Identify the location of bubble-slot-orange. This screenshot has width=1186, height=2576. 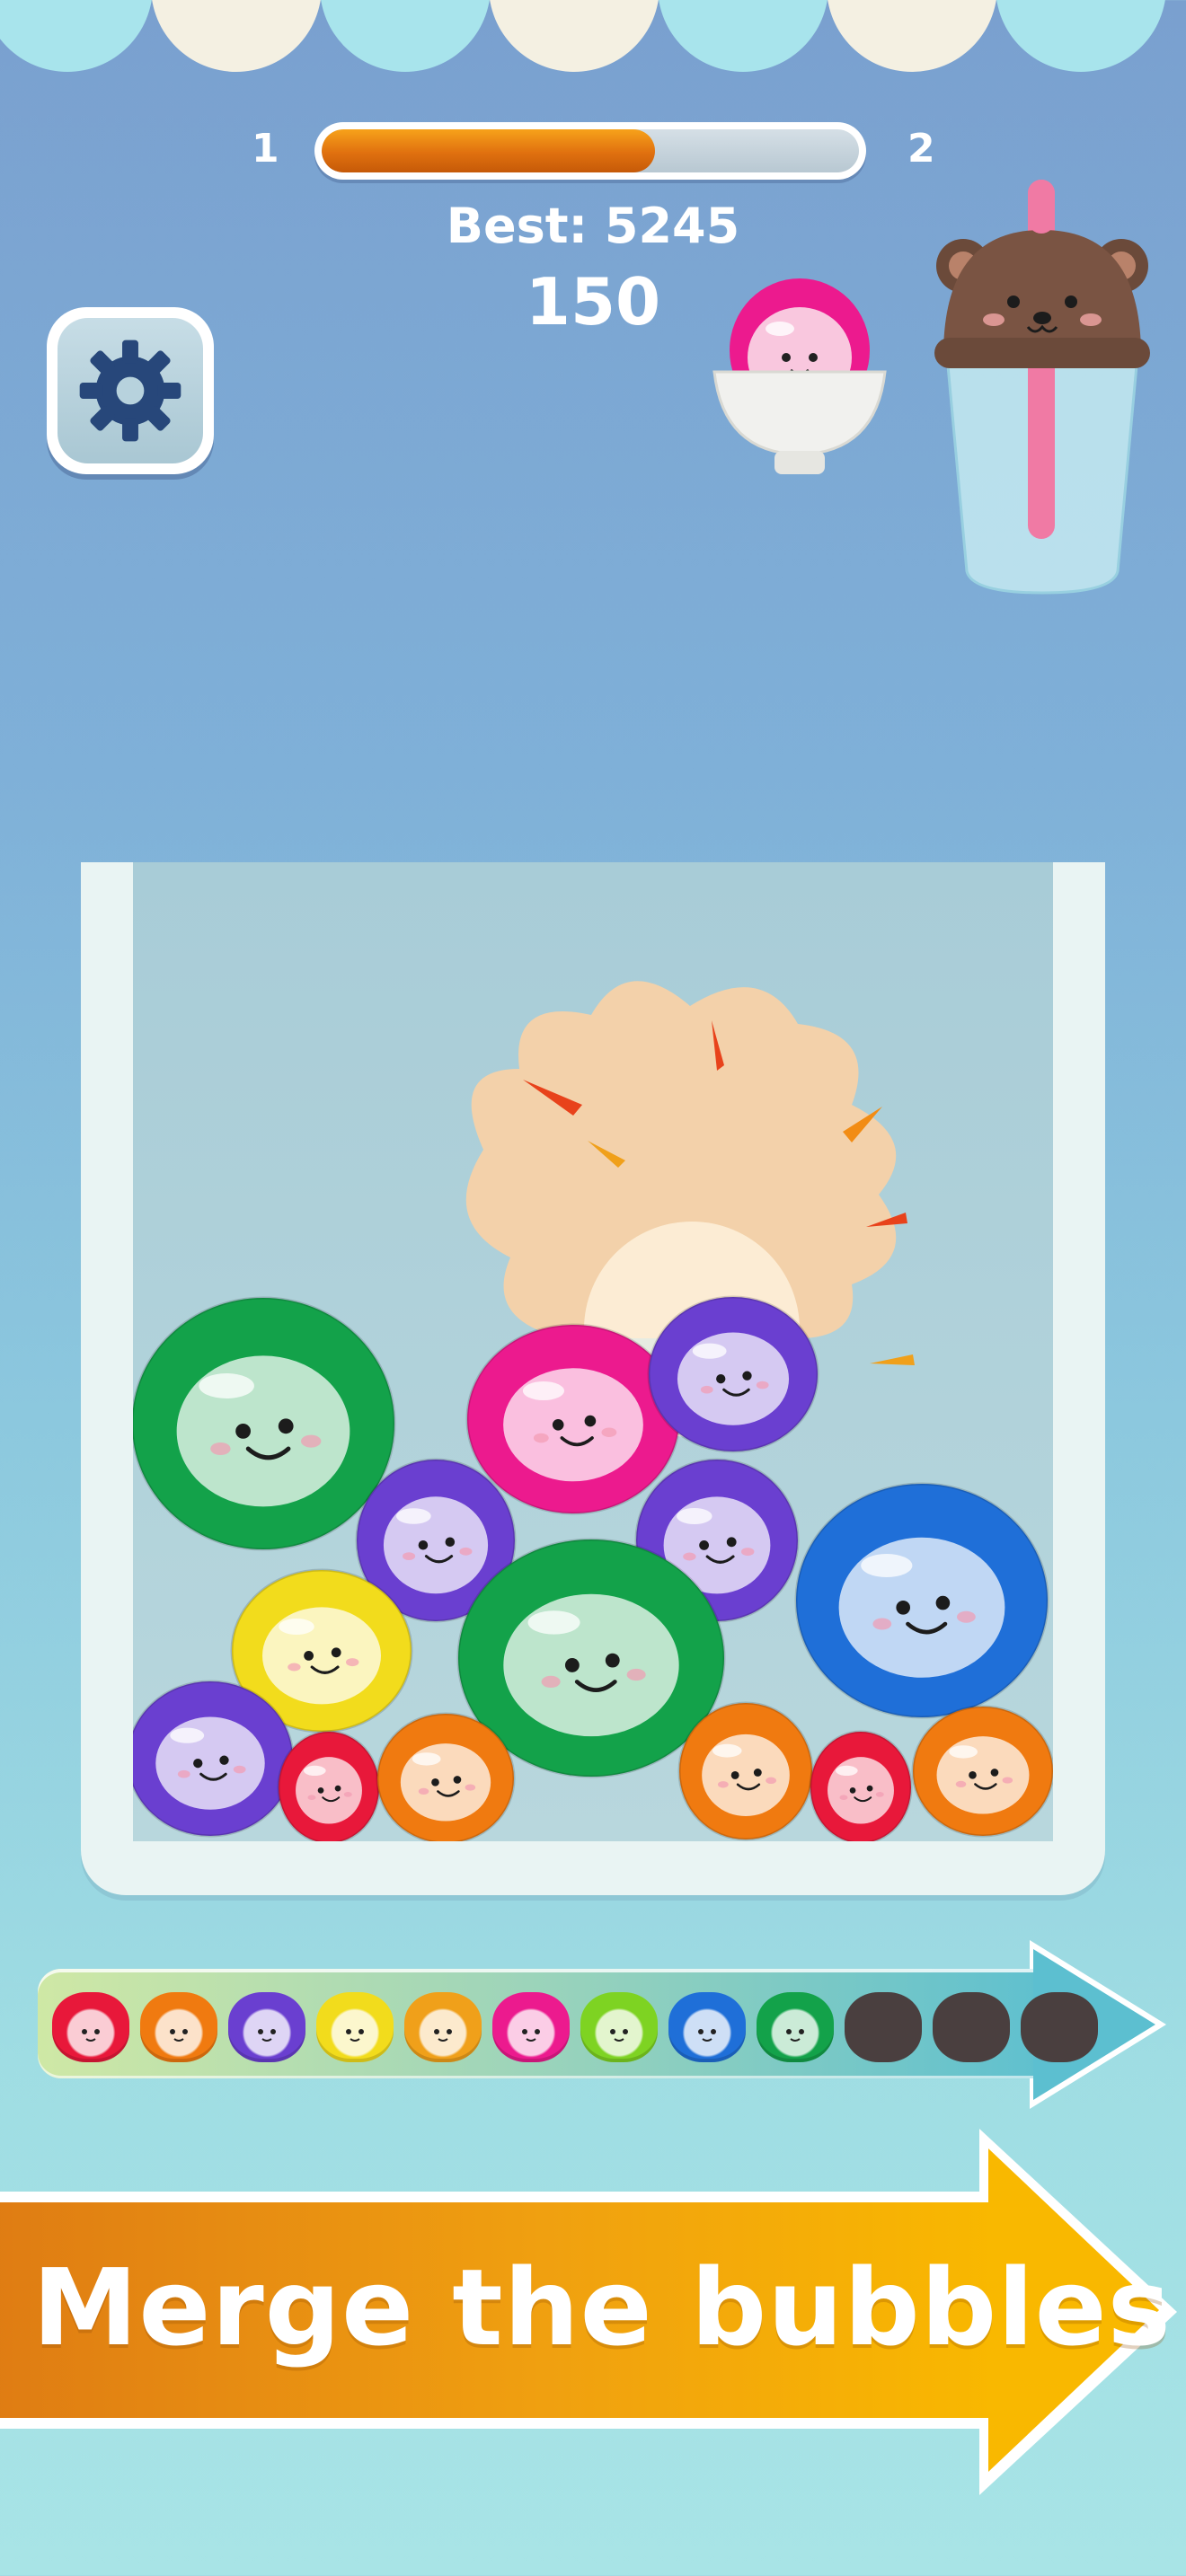
(178, 2027).